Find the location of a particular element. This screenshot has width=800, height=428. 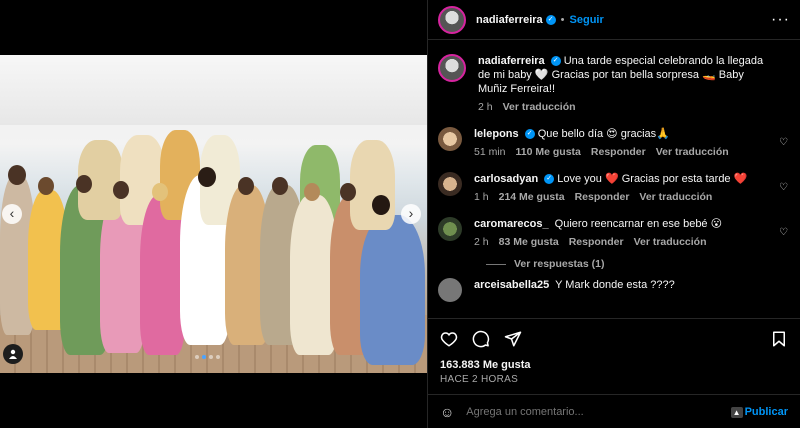

carousel-dots is located at coordinates (207, 357).